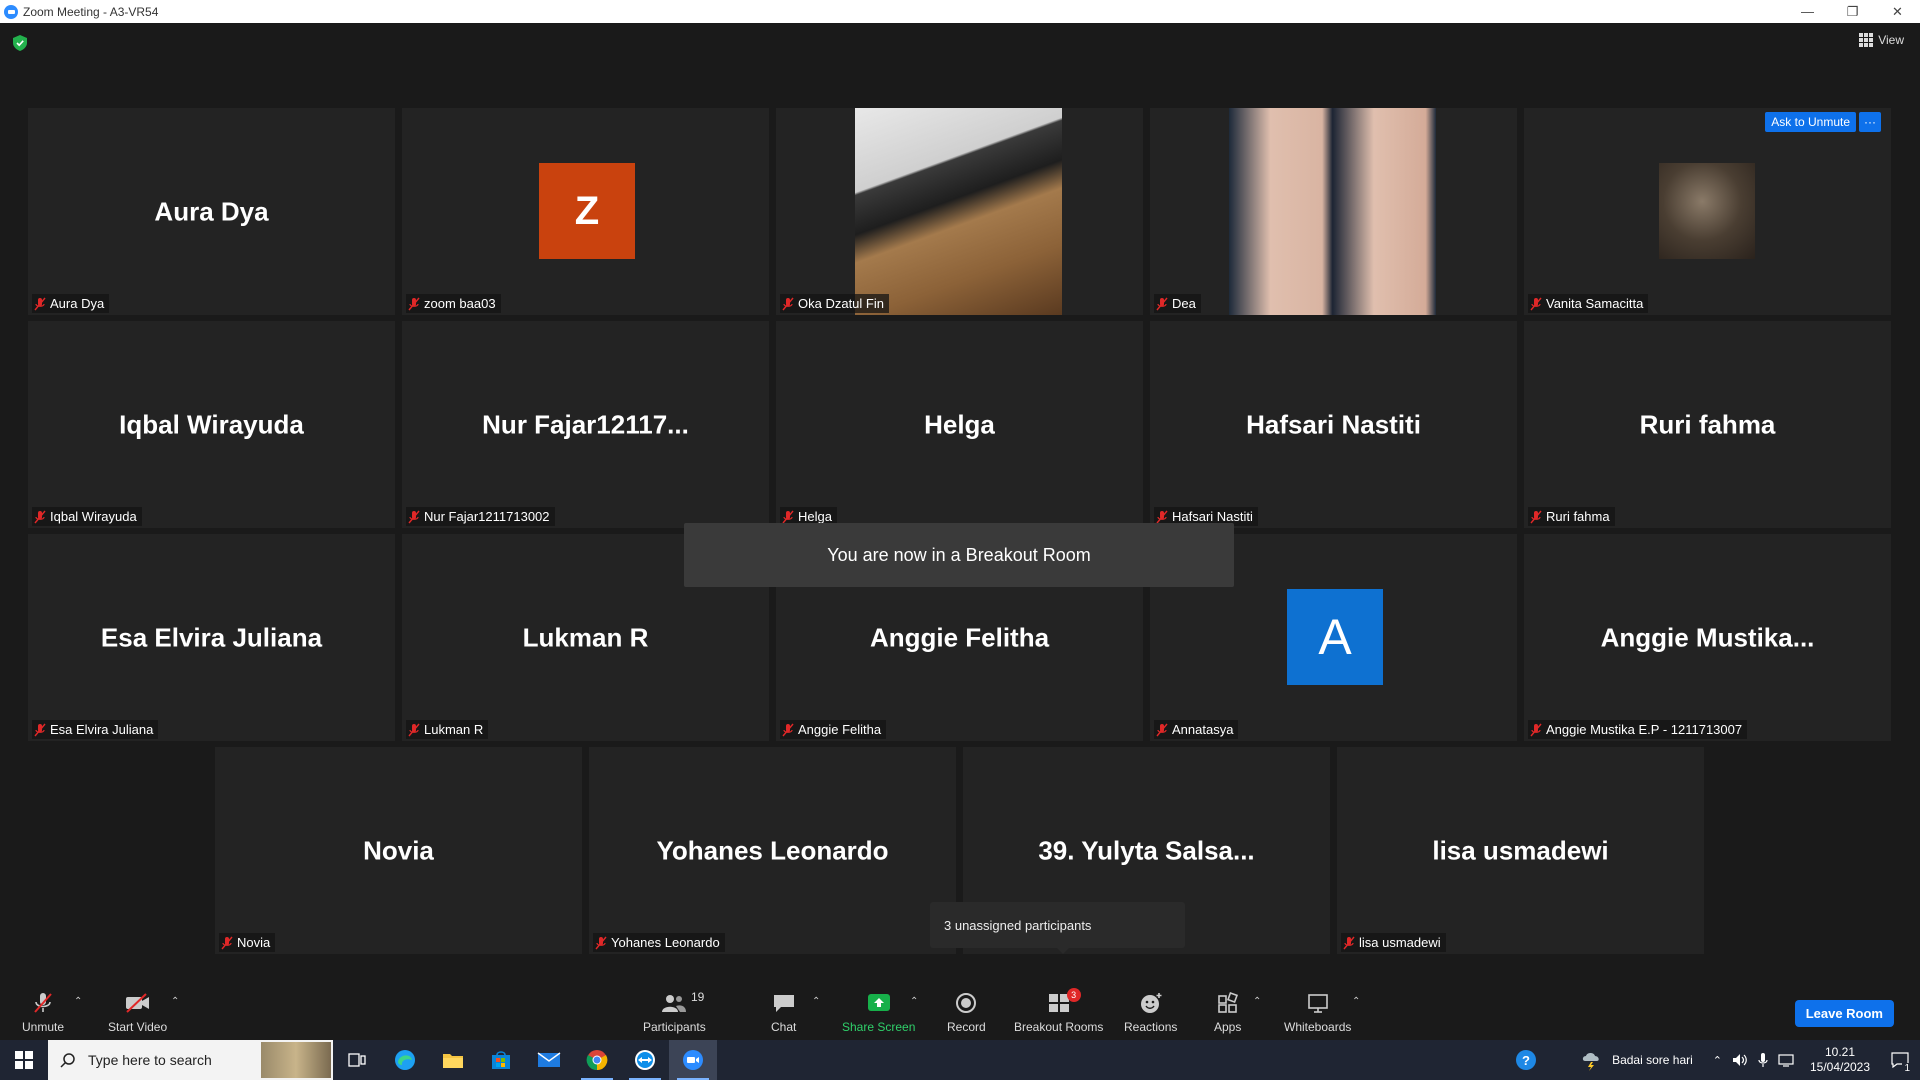 This screenshot has height=1080, width=1920. I want to click on participant-label: Annatasya, so click(1196, 729).